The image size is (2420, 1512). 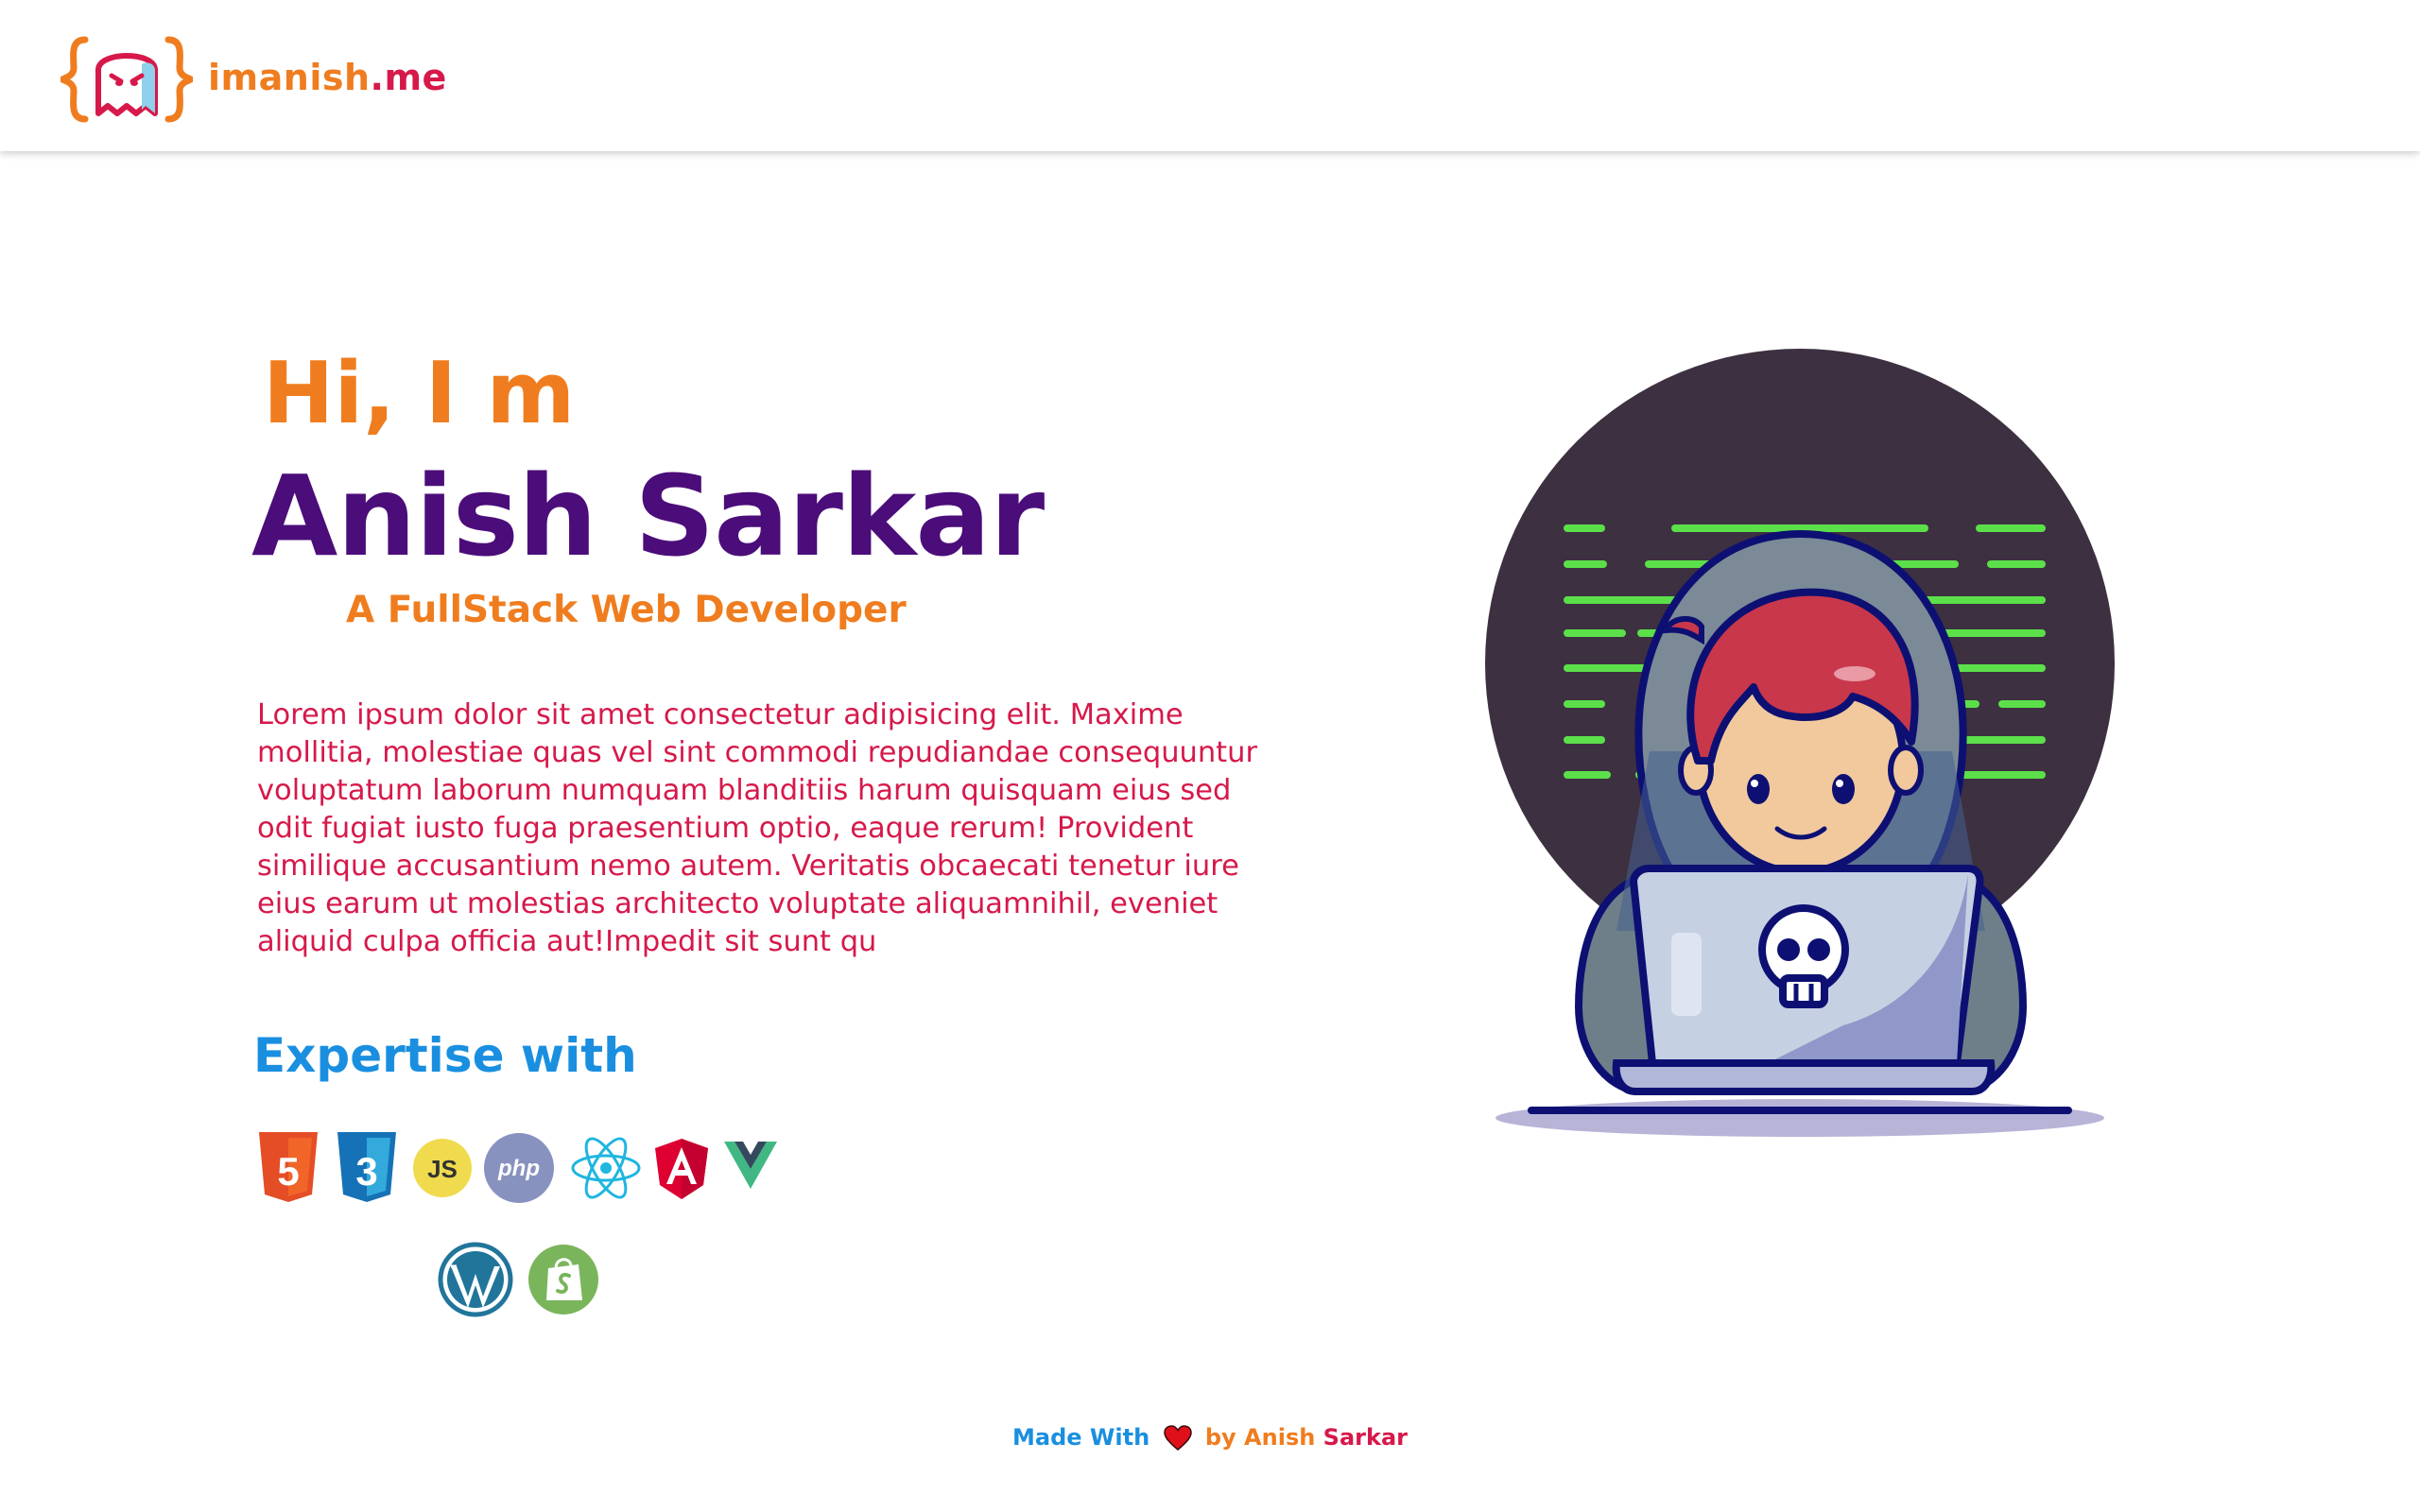 I want to click on angular-icon, so click(x=681, y=1169).